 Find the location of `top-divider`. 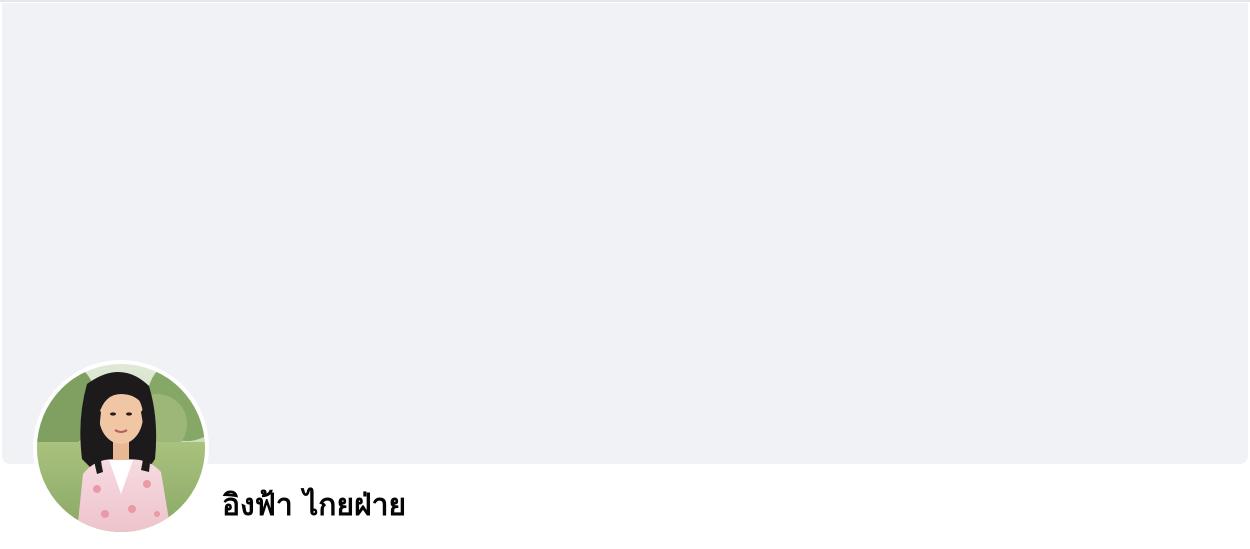

top-divider is located at coordinates (625, 1).